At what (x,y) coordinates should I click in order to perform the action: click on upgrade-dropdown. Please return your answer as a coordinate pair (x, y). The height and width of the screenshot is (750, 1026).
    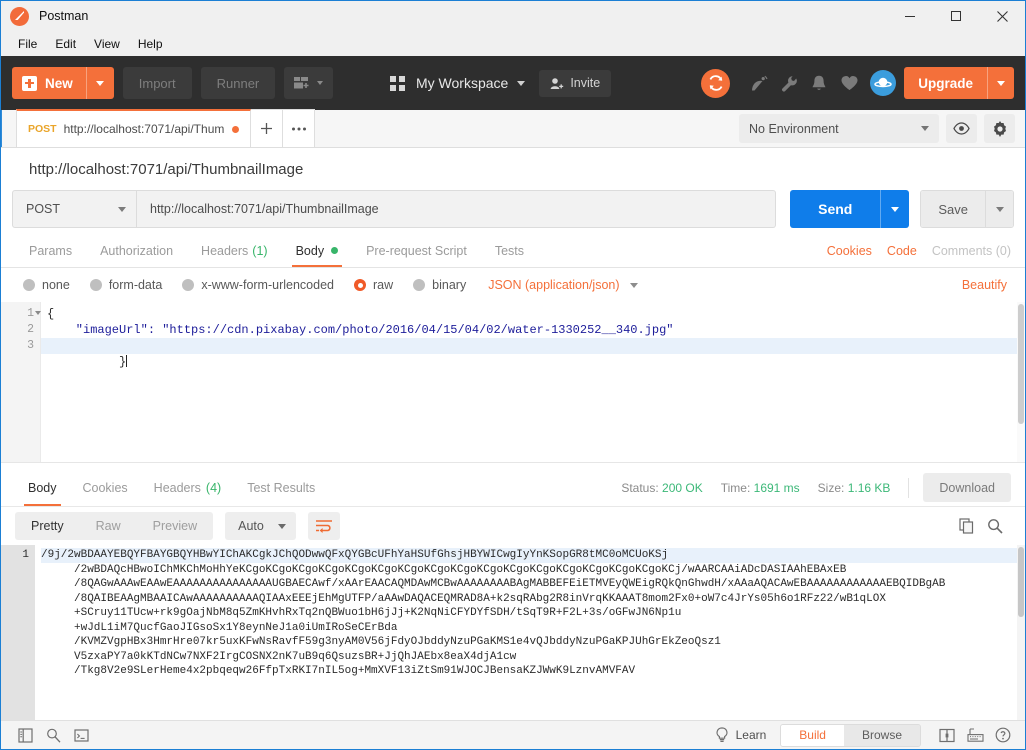
    Looking at the image, I should click on (1000, 83).